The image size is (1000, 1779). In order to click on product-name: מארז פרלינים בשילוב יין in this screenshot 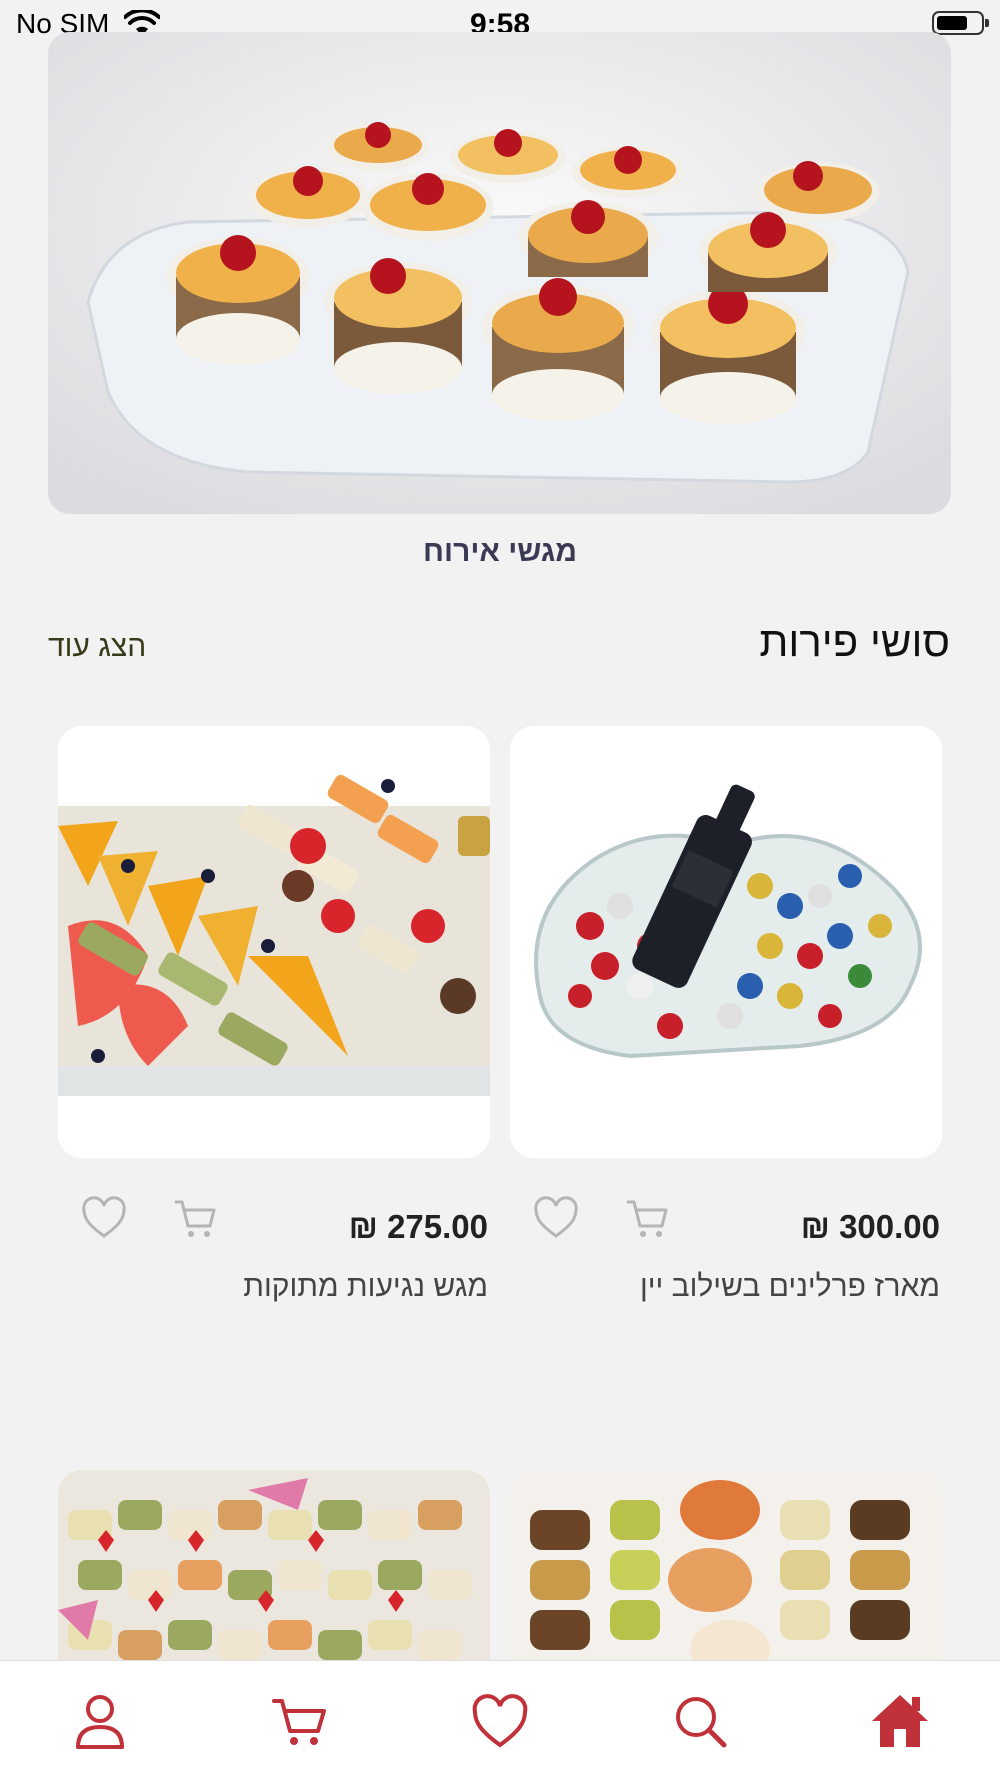, I will do `click(790, 1287)`.